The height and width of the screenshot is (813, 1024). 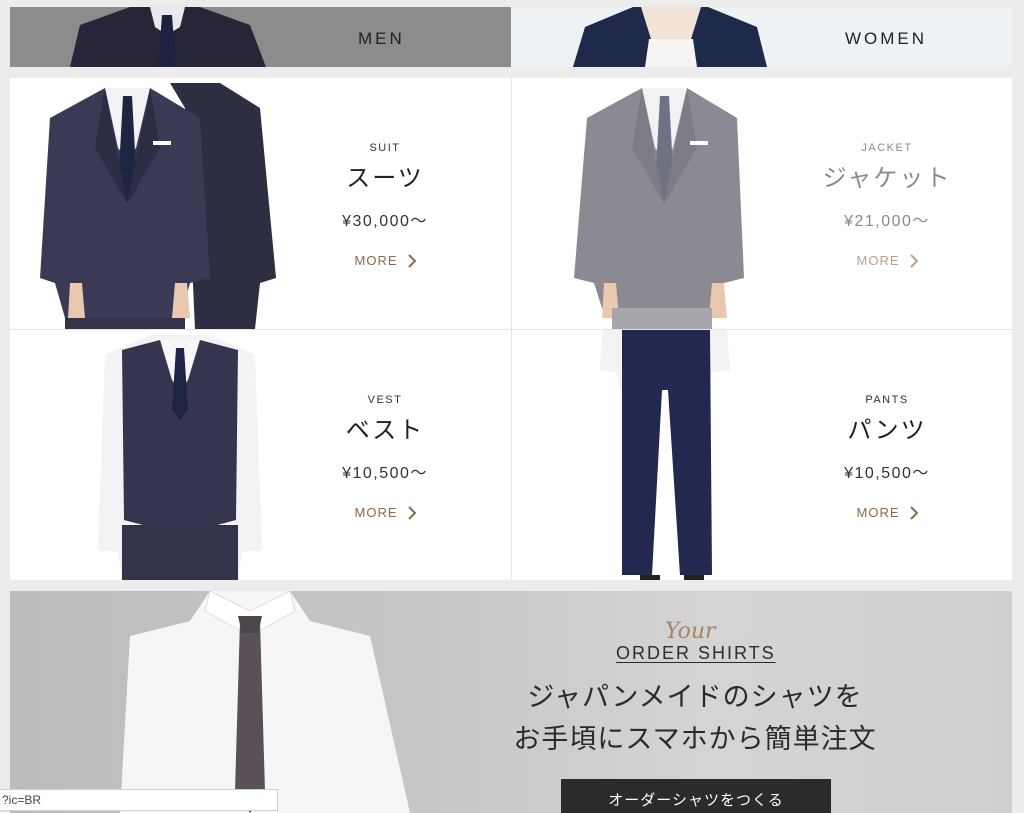 What do you see at coordinates (385, 178) in the screenshot?
I see `suit-ja-label: スーツ` at bounding box center [385, 178].